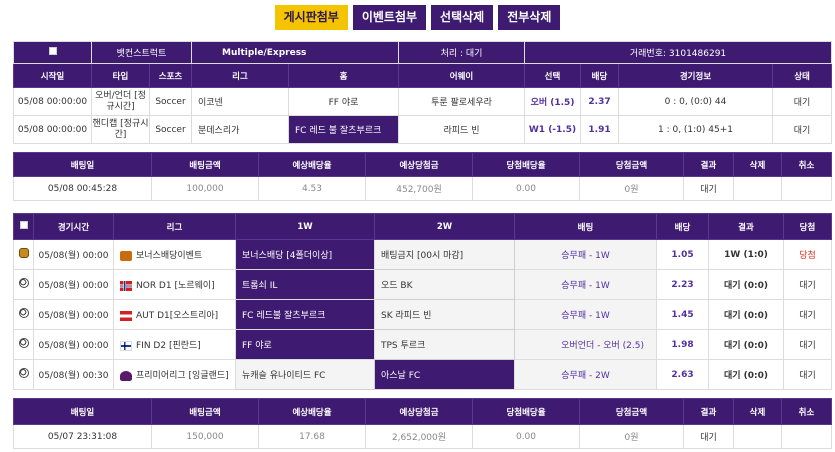  I want to click on row-home: FC 레드불 잘츠부르크, so click(305, 314).